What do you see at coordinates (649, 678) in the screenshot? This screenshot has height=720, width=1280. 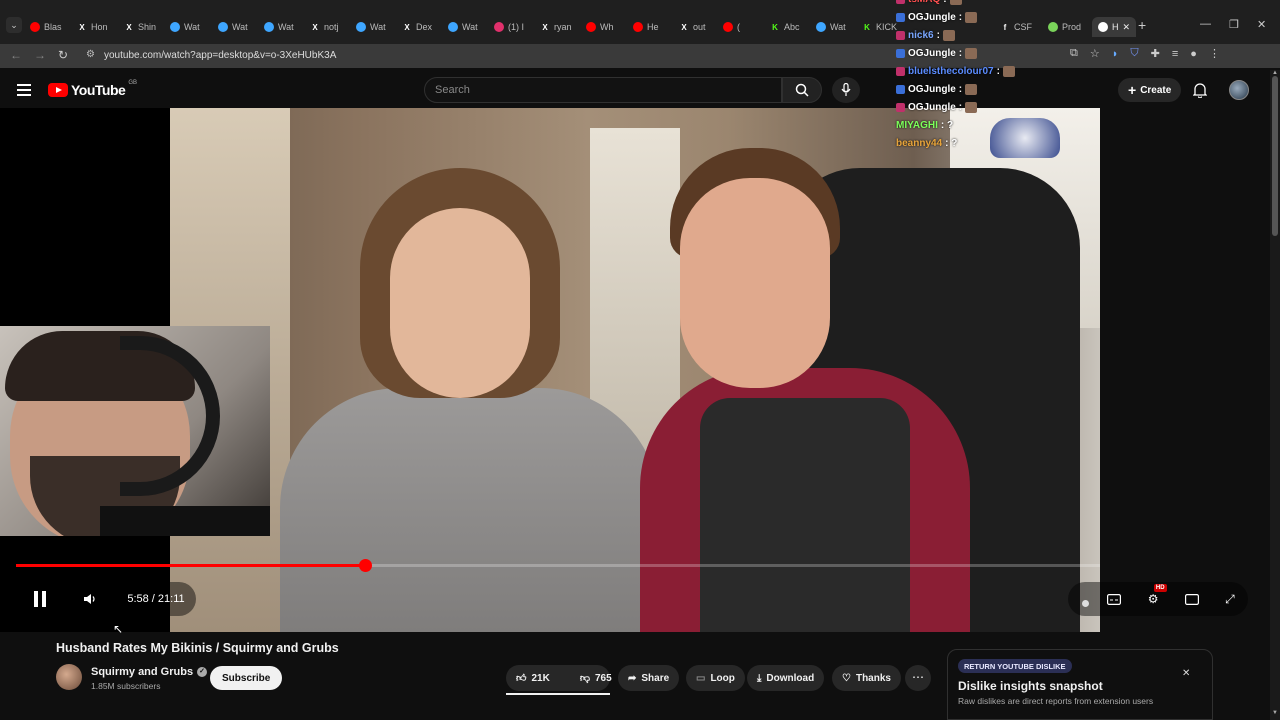 I see `share-button: ➦ Share` at bounding box center [649, 678].